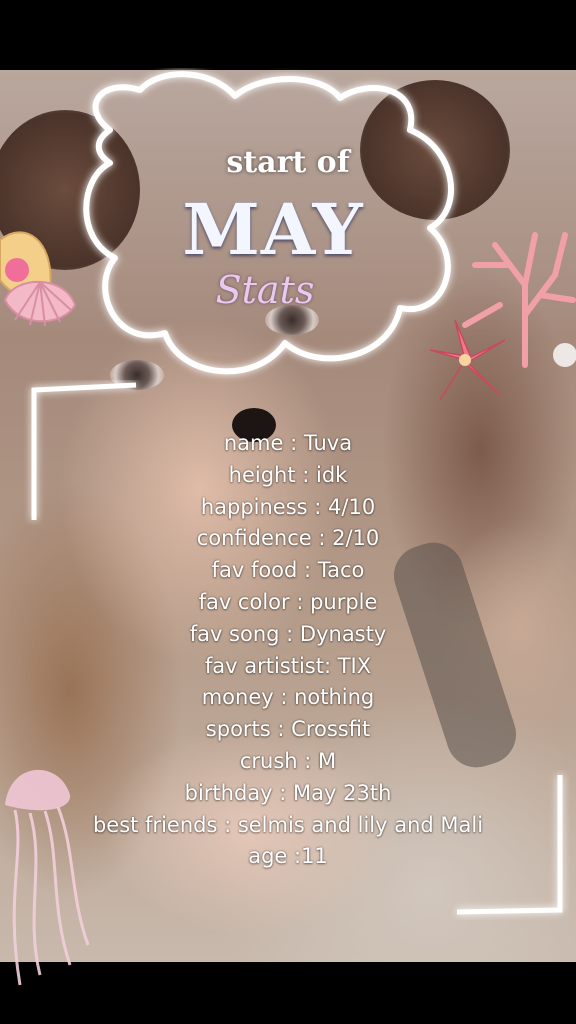 This screenshot has width=576, height=1024. Describe the element at coordinates (288, 792) in the screenshot. I see `stat-birthday: birthday : May 23th` at that location.